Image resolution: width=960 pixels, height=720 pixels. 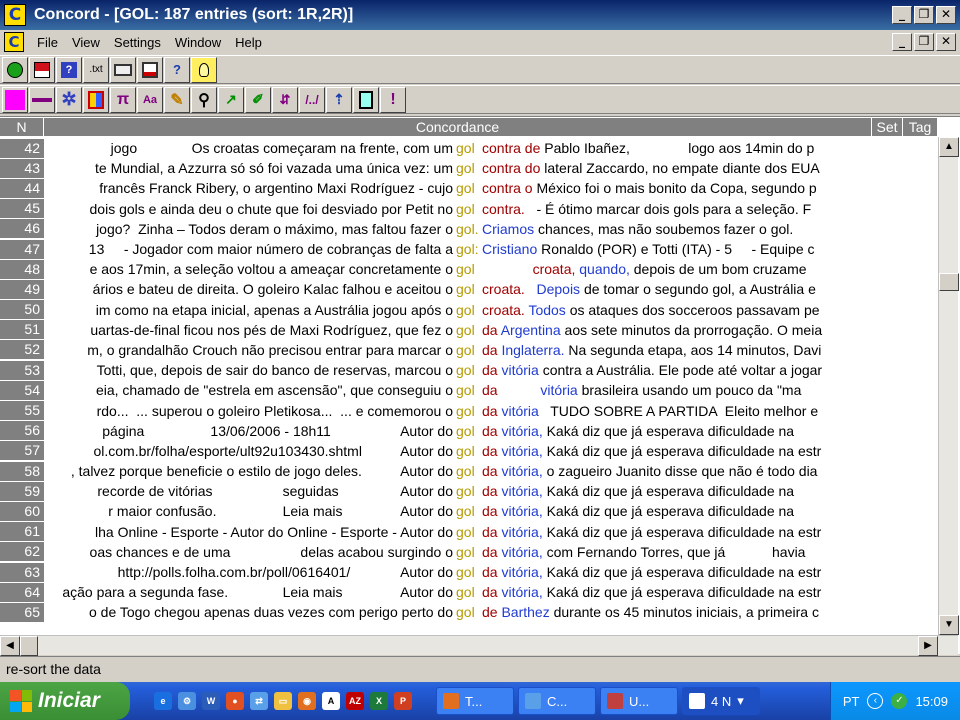 What do you see at coordinates (150, 99) in the screenshot?
I see `font-icon: Aa` at bounding box center [150, 99].